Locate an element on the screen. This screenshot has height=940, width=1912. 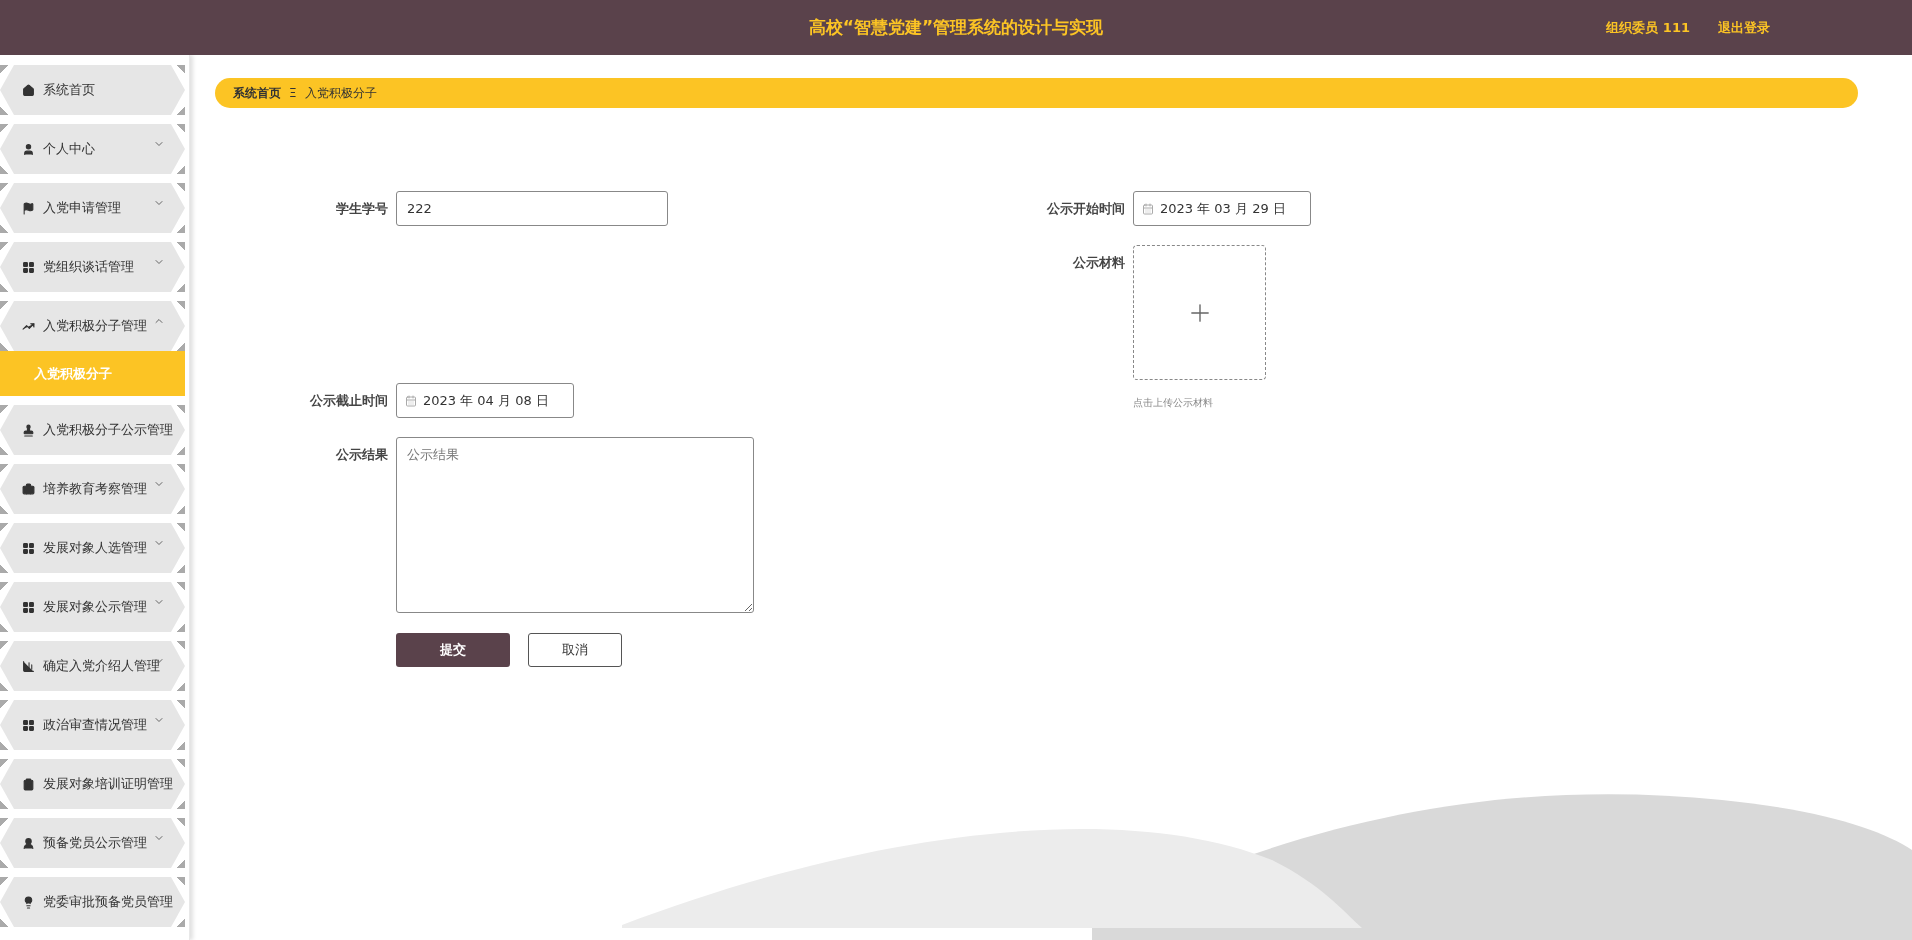
field-label: 公示开始时间 is located at coordinates (1085, 209).